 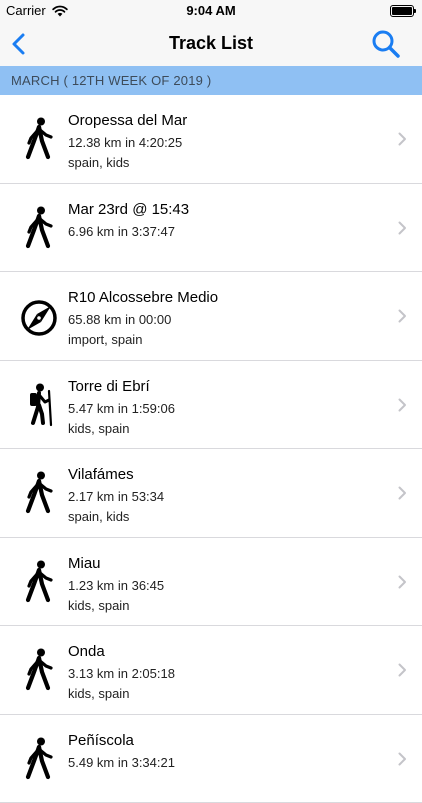 What do you see at coordinates (230, 210) in the screenshot?
I see `track-name: Mar 23rd @ 15:43` at bounding box center [230, 210].